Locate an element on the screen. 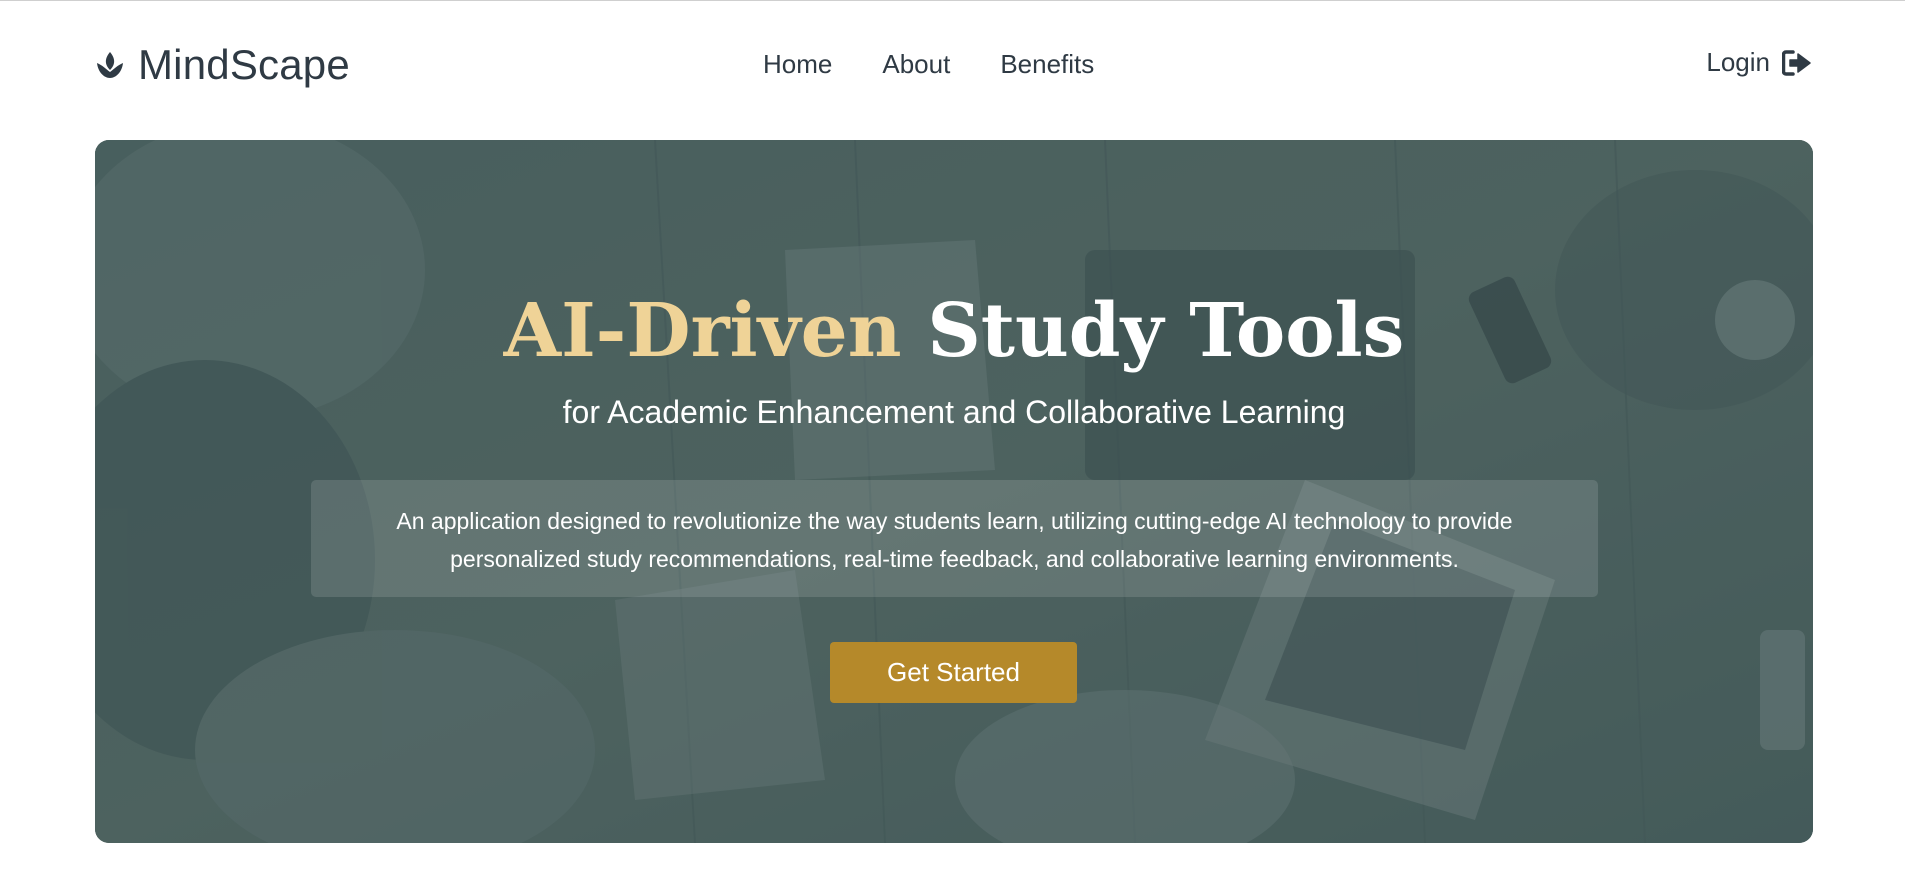 The width and height of the screenshot is (1905, 876). sign-in-icon is located at coordinates (1796, 62).